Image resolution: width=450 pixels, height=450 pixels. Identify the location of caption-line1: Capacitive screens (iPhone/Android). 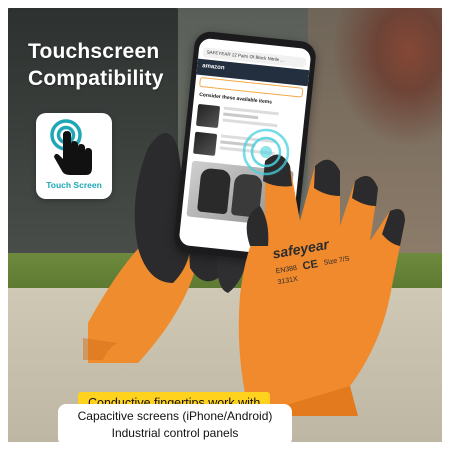
(175, 416).